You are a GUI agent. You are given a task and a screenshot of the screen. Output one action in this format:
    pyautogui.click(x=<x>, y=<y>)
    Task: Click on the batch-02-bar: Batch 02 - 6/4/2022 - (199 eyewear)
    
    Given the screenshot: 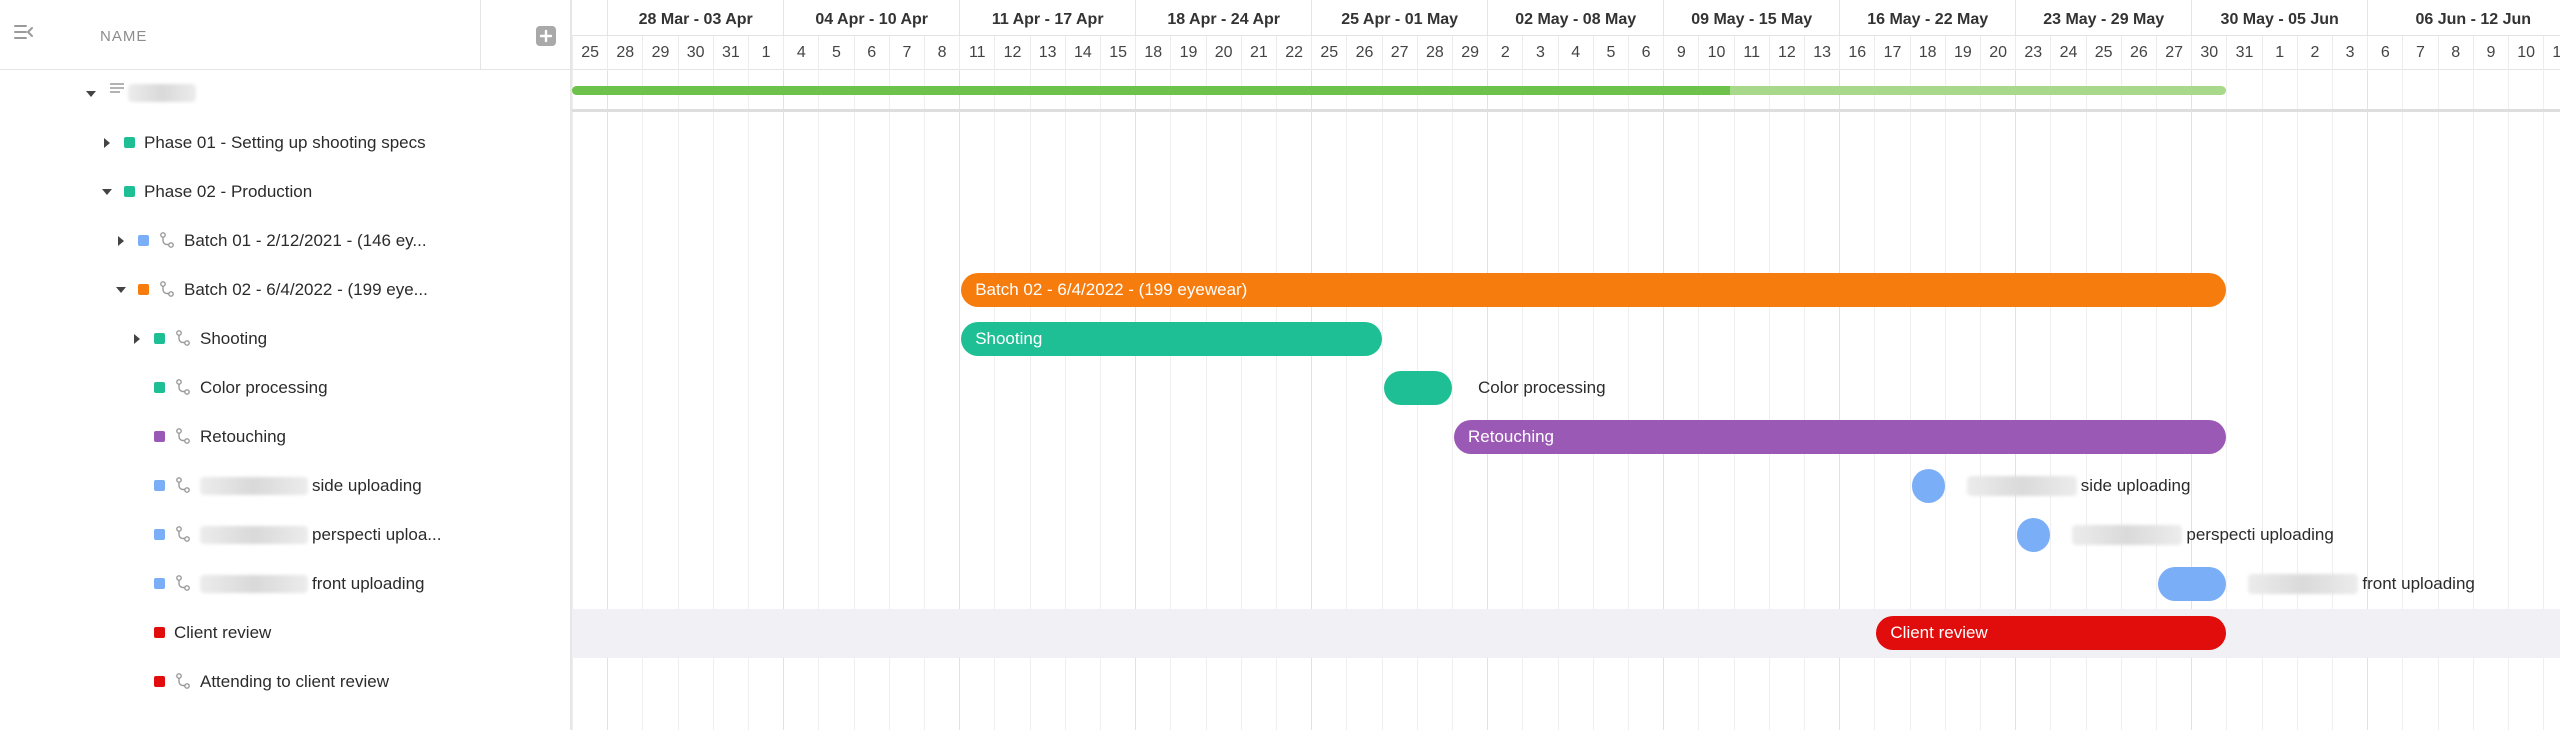 What is the action you would take?
    pyautogui.click(x=1594, y=290)
    